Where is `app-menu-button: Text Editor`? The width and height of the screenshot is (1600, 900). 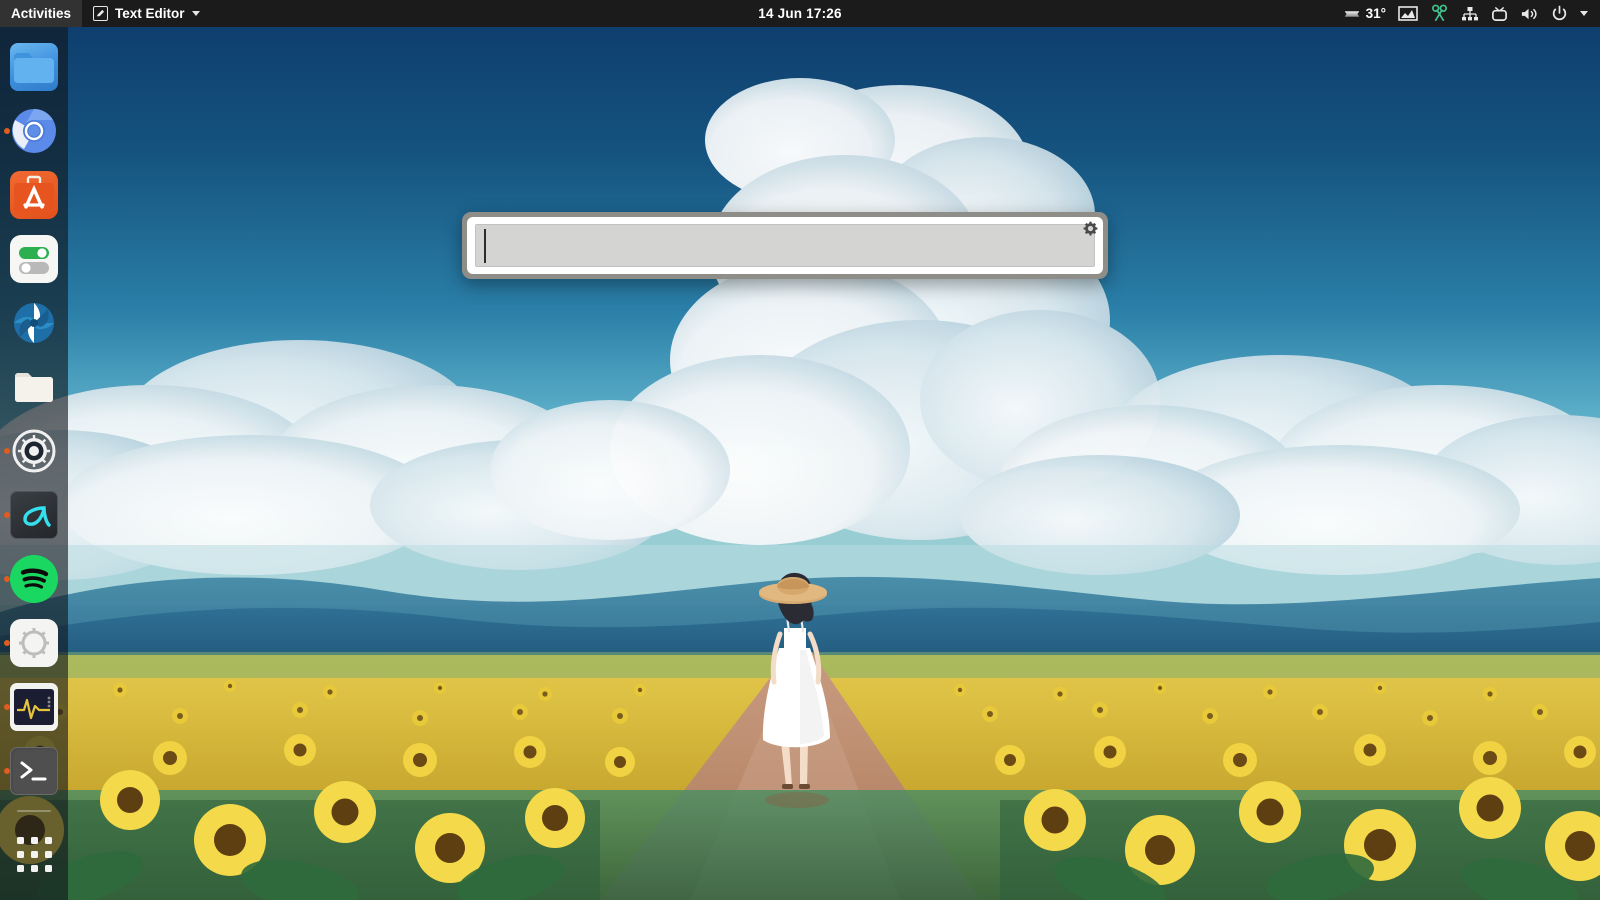
app-menu-button: Text Editor is located at coordinates (146, 13).